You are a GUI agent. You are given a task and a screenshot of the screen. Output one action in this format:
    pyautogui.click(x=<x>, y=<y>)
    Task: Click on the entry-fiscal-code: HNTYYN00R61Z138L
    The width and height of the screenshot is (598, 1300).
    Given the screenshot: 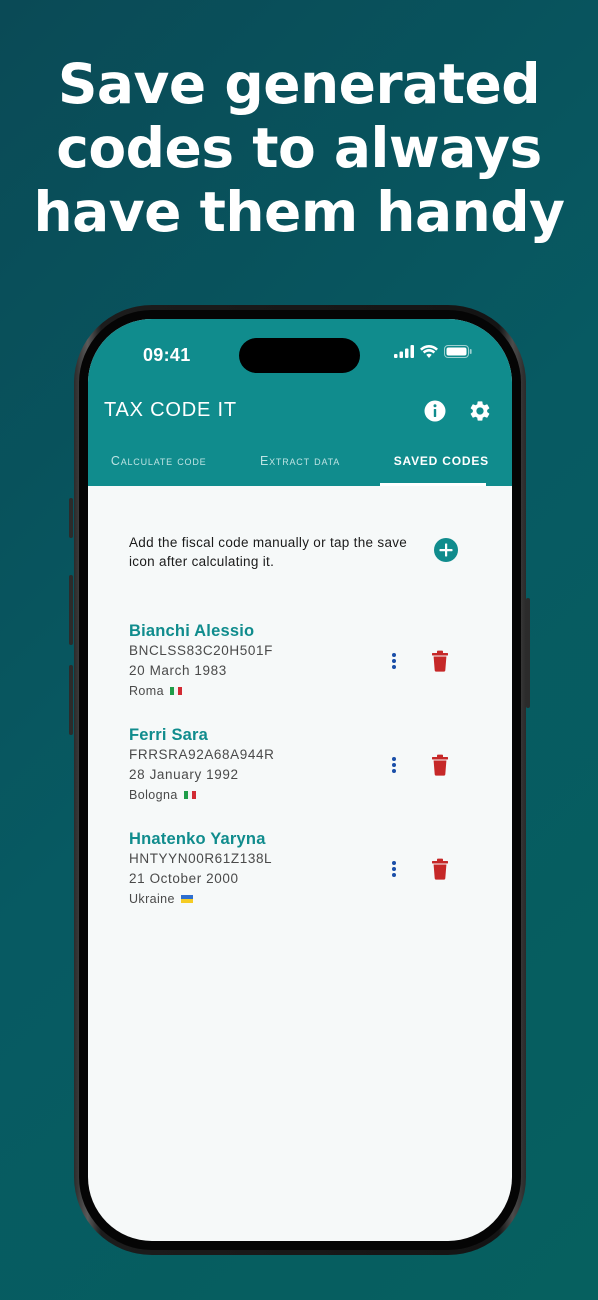 What is the action you would take?
    pyautogui.click(x=201, y=858)
    